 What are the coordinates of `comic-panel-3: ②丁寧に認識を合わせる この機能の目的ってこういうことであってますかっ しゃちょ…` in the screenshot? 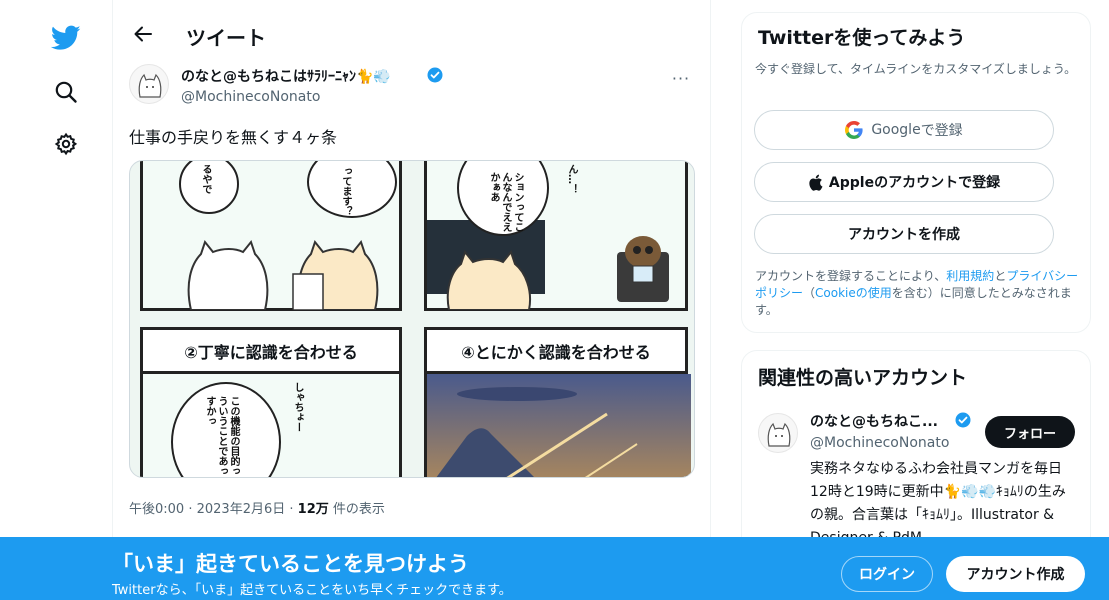 It's located at (271, 402).